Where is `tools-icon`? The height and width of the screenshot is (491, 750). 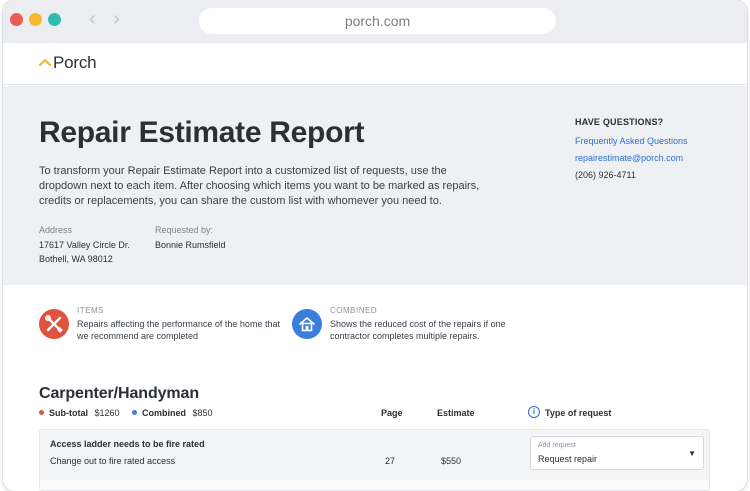
tools-icon is located at coordinates (54, 324).